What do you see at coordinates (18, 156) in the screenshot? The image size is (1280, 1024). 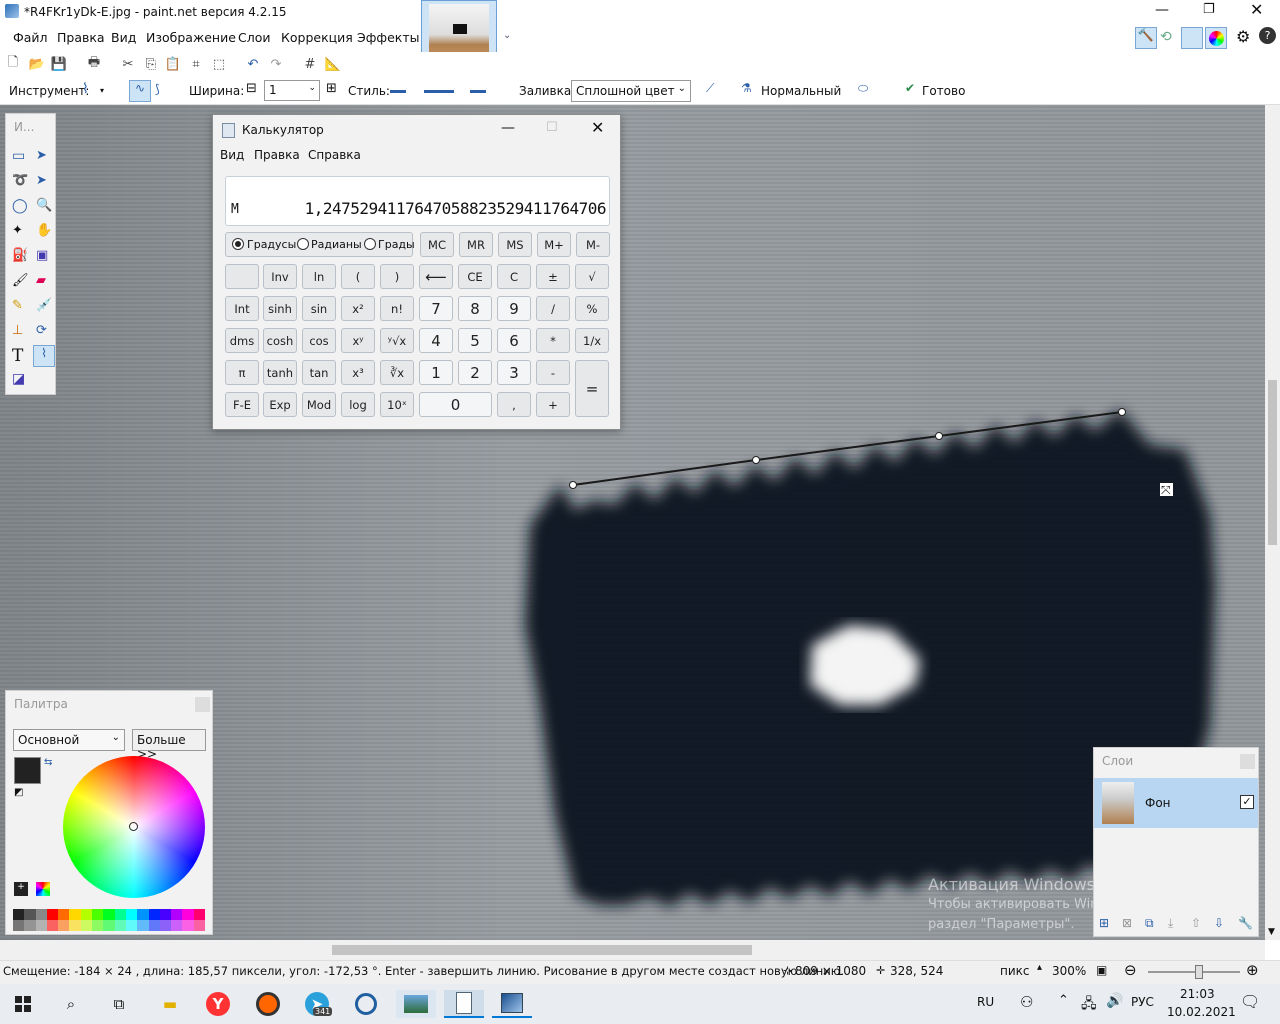 I see `rectangle-select-icon: ▭` at bounding box center [18, 156].